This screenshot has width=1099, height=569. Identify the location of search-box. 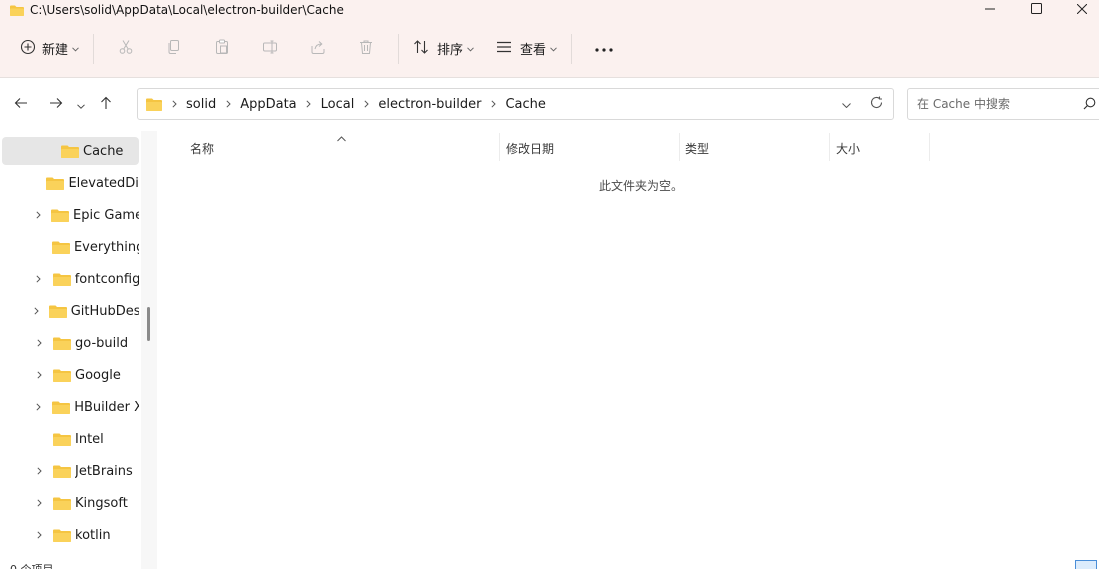
(1003, 104).